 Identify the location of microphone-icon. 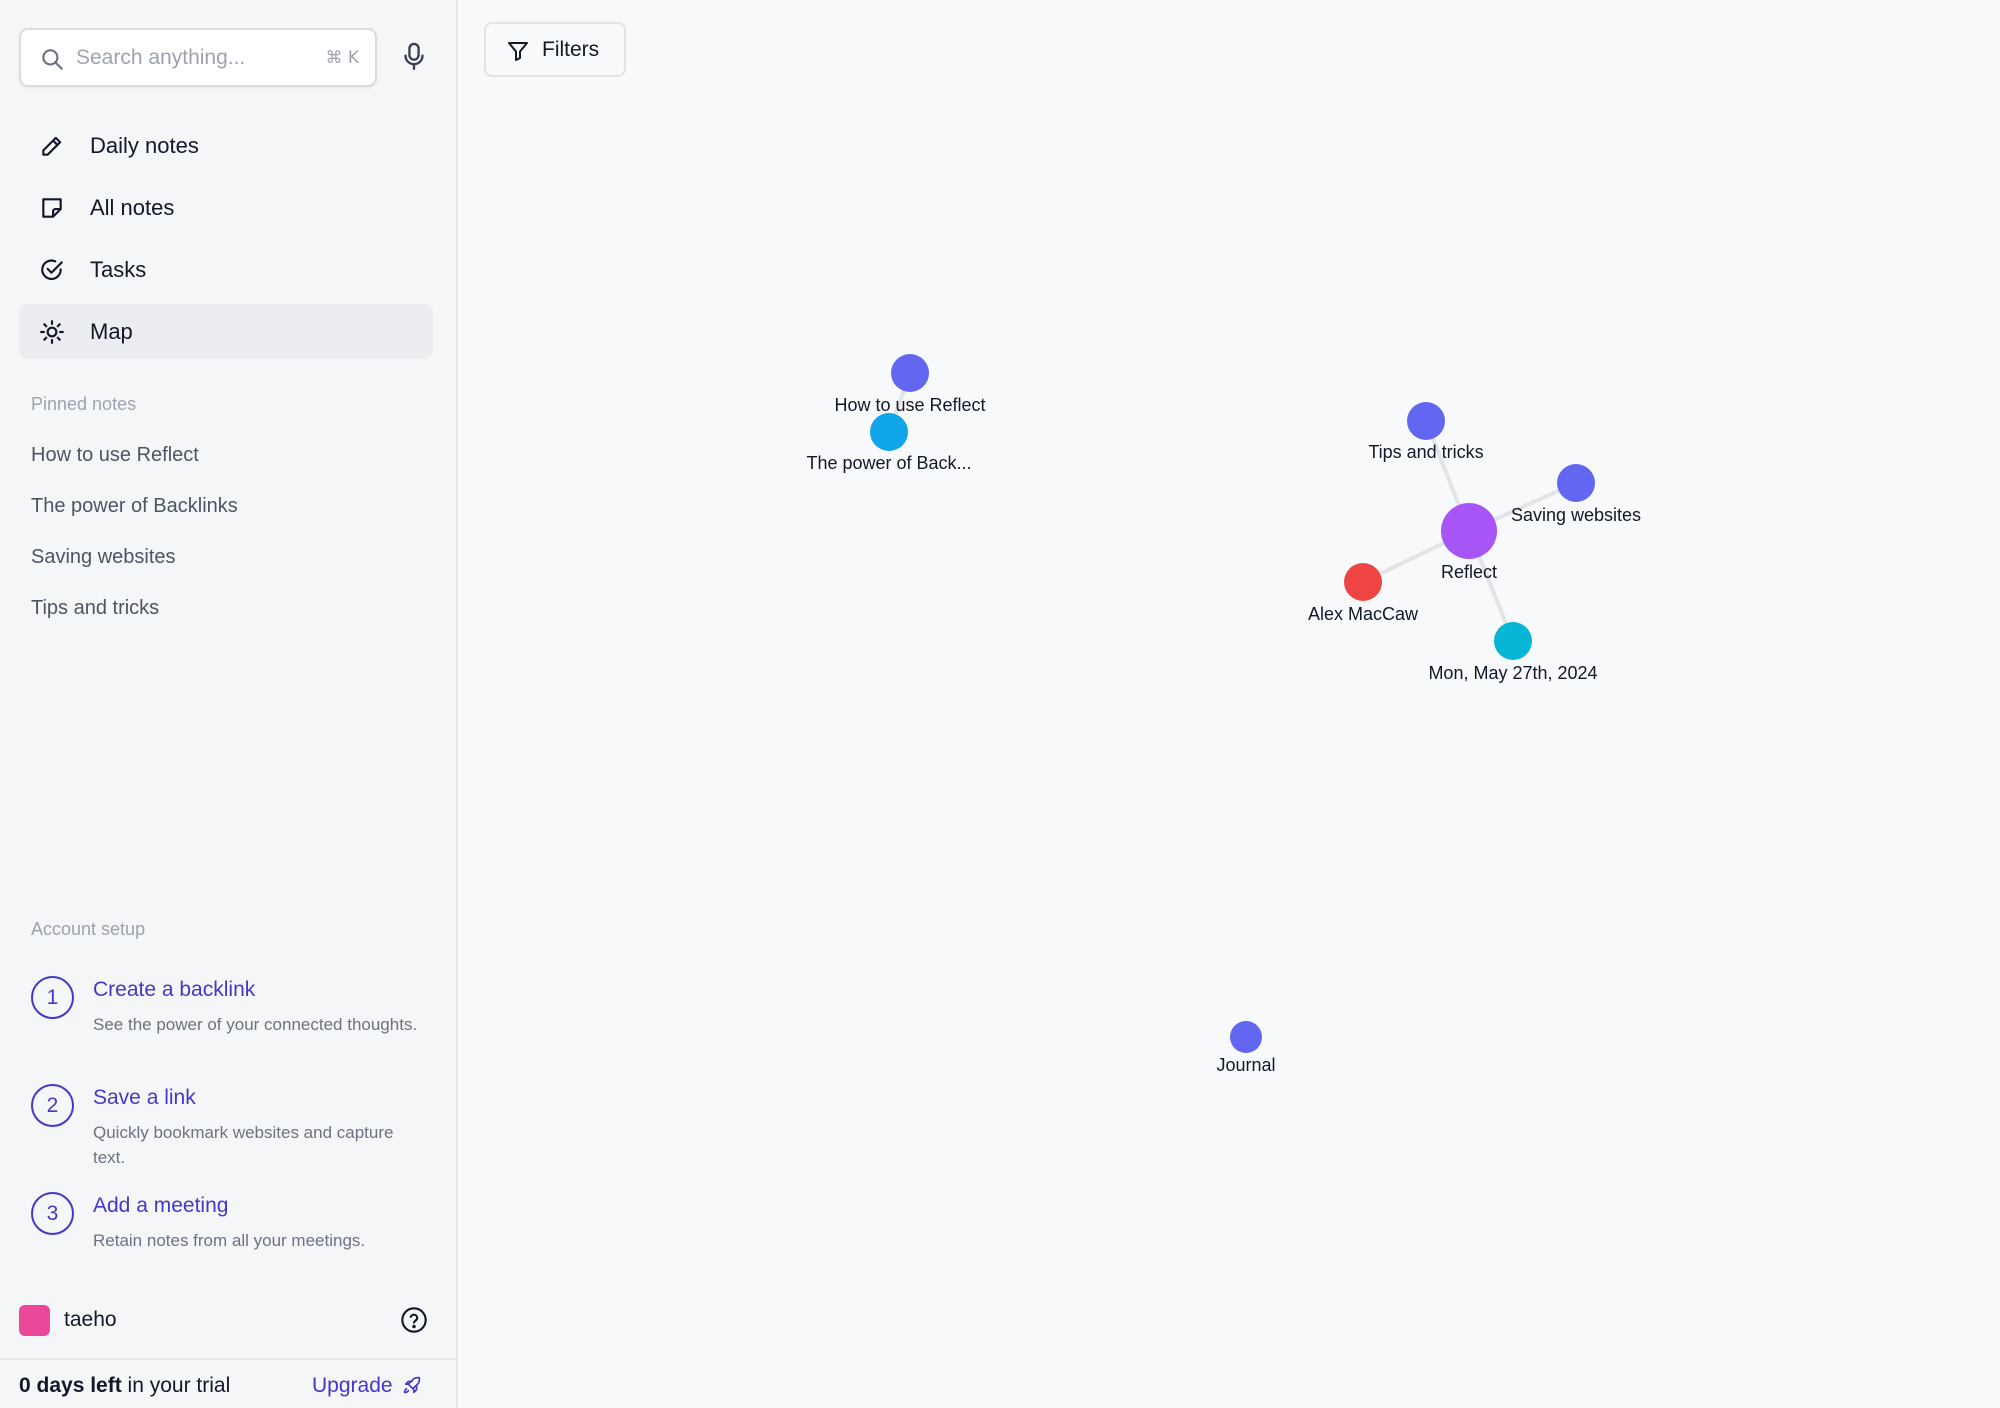
(414, 57).